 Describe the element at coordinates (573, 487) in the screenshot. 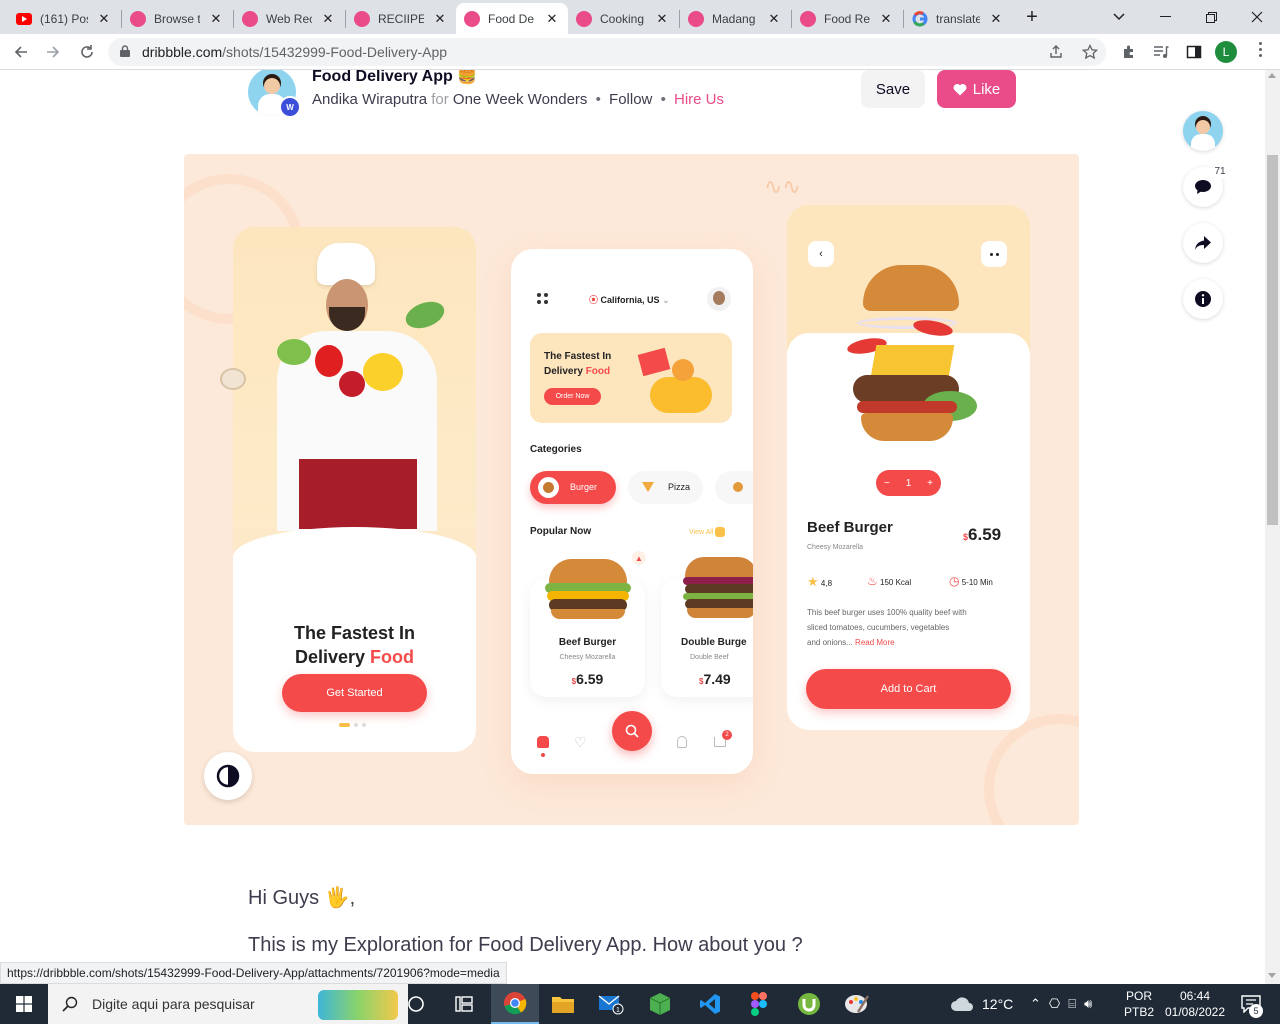

I see `category-chip-active: Burger` at that location.